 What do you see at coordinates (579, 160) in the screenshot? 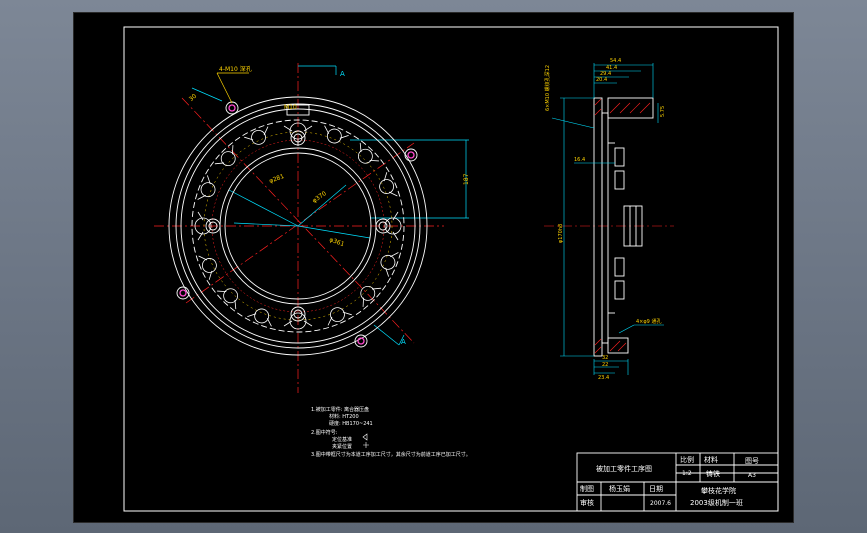
I see `dim-left: 16.4` at bounding box center [579, 160].